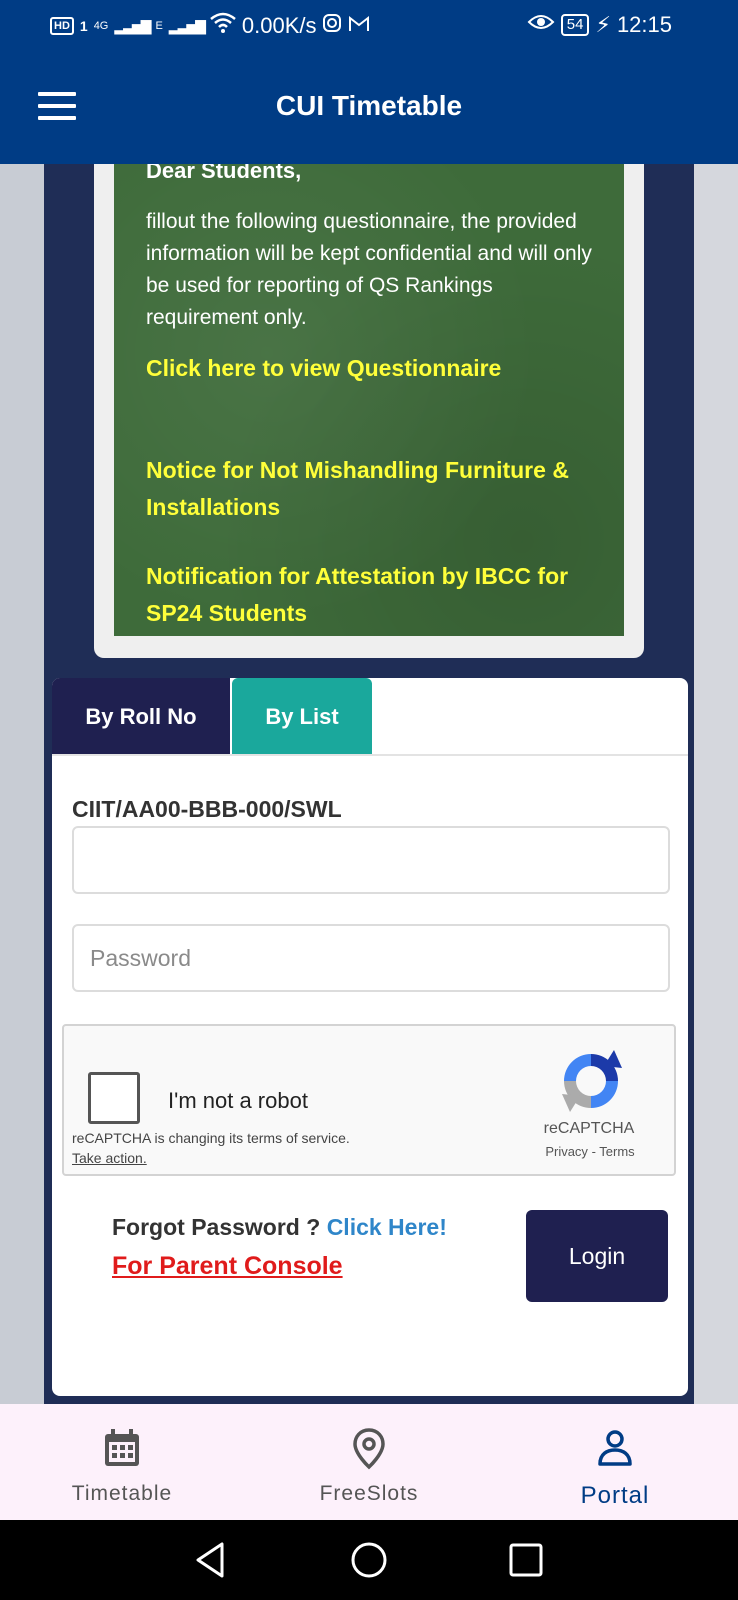 The height and width of the screenshot is (1600, 738). What do you see at coordinates (575, 25) in the screenshot?
I see `battery-level: 54` at bounding box center [575, 25].